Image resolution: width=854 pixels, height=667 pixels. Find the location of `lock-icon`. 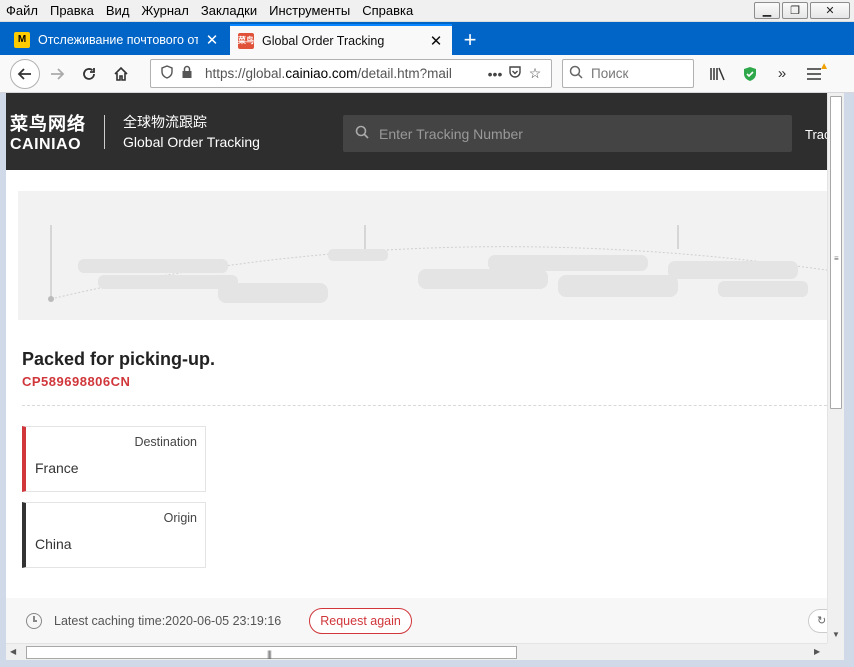

lock-icon is located at coordinates (187, 73).